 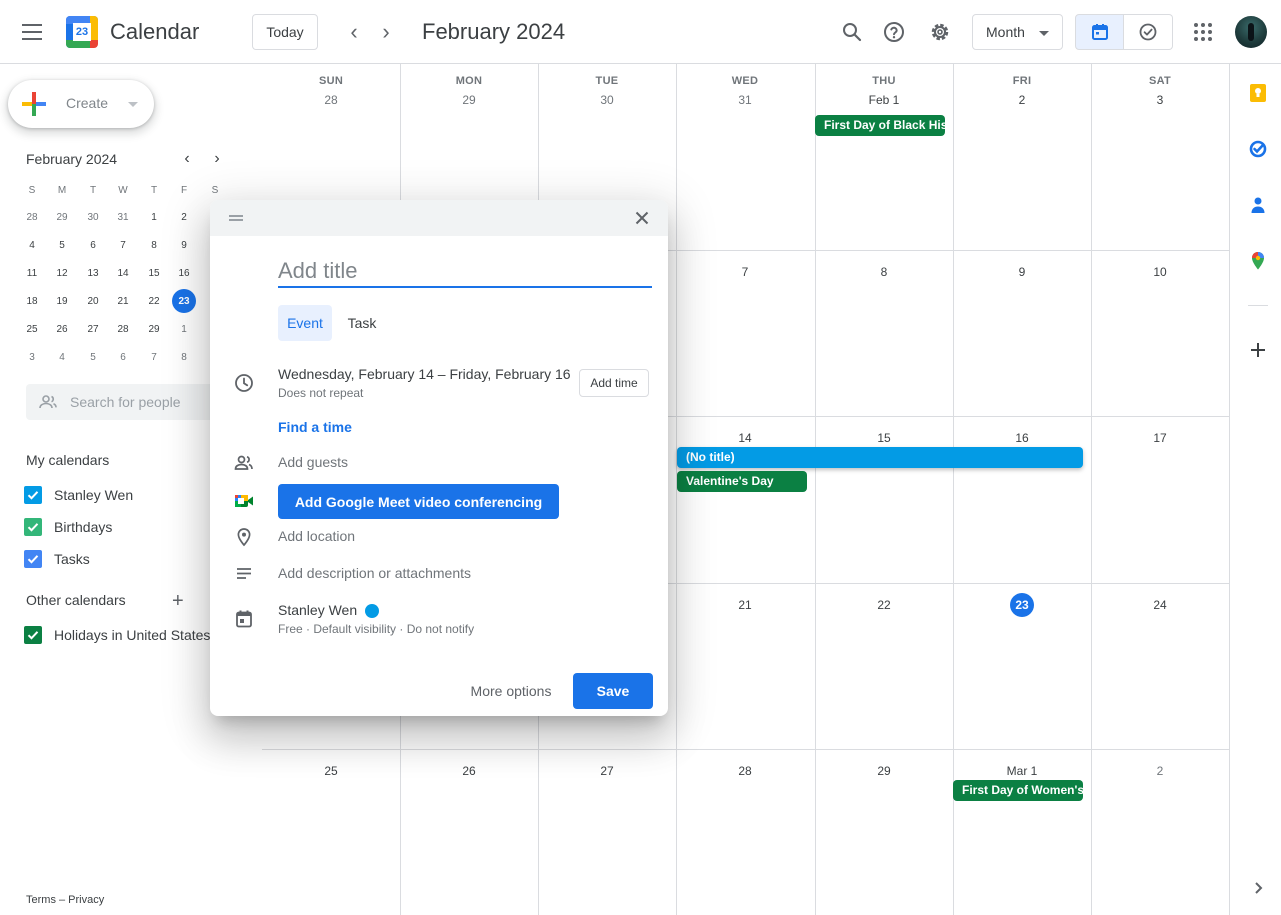 I want to click on mini-calendar-day: 23, so click(x=184, y=301).